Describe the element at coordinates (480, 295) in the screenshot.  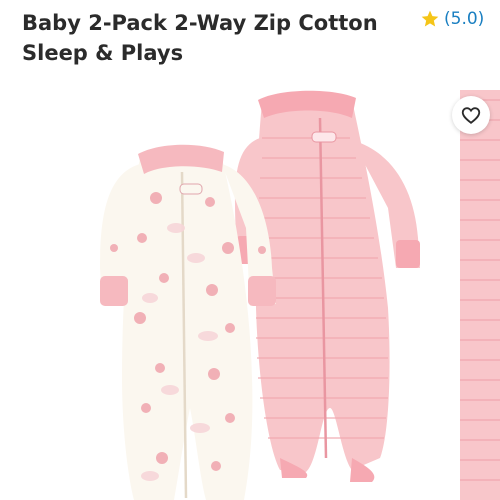
I see `next-image-preview` at that location.